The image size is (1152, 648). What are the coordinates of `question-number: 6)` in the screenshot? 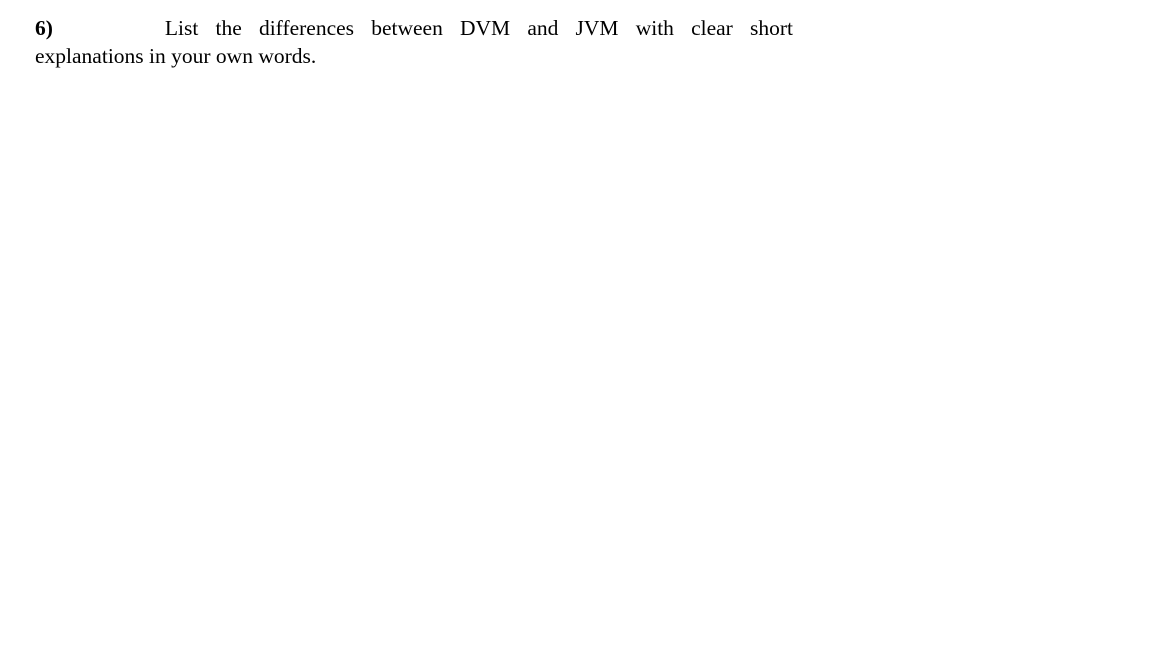 It's located at (44, 28).